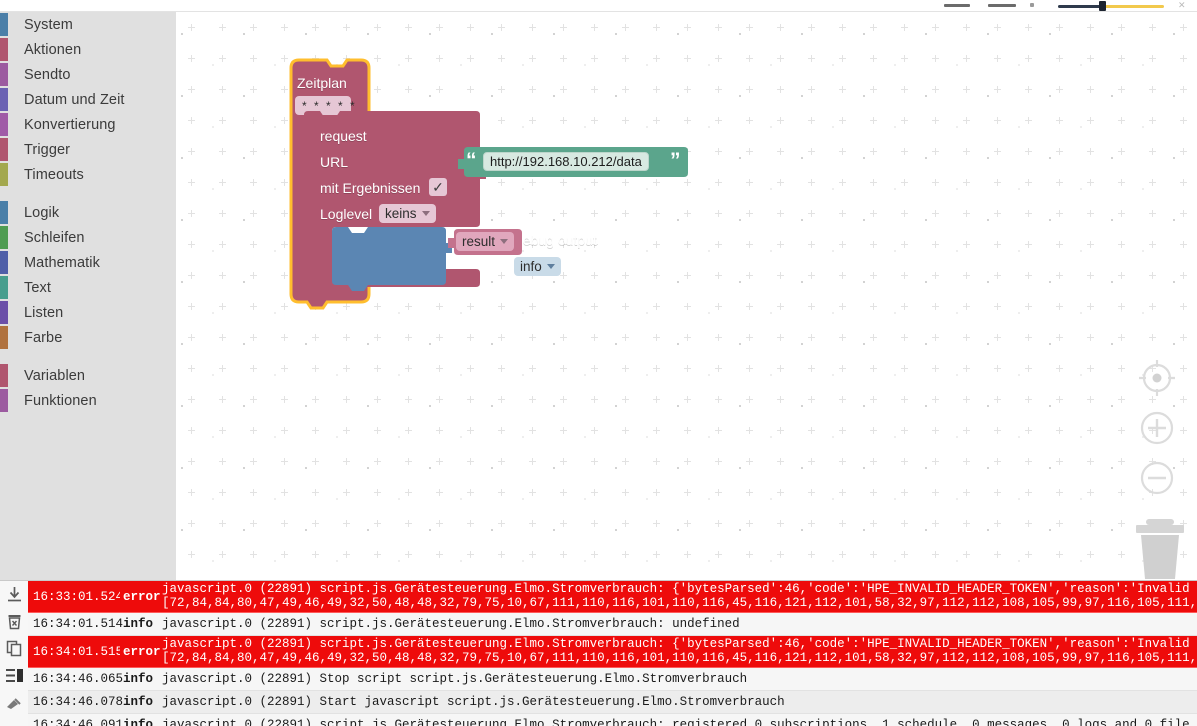 The image size is (1197, 726). I want to click on zoom-in-button, so click(1157, 428).